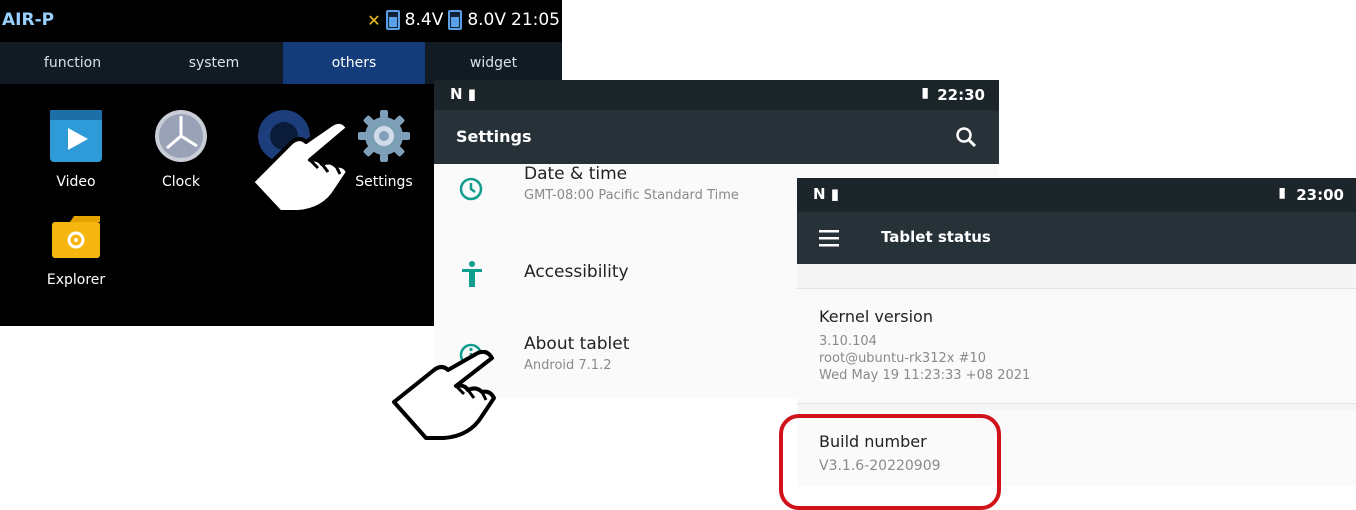  Describe the element at coordinates (486, 20) in the screenshot. I see `battery2-value: 8.0V` at that location.